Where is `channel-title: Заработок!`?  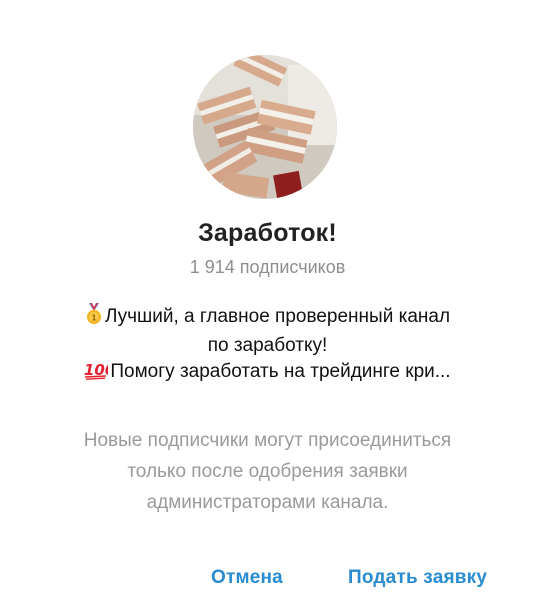 channel-title: Заработок! is located at coordinates (267, 233).